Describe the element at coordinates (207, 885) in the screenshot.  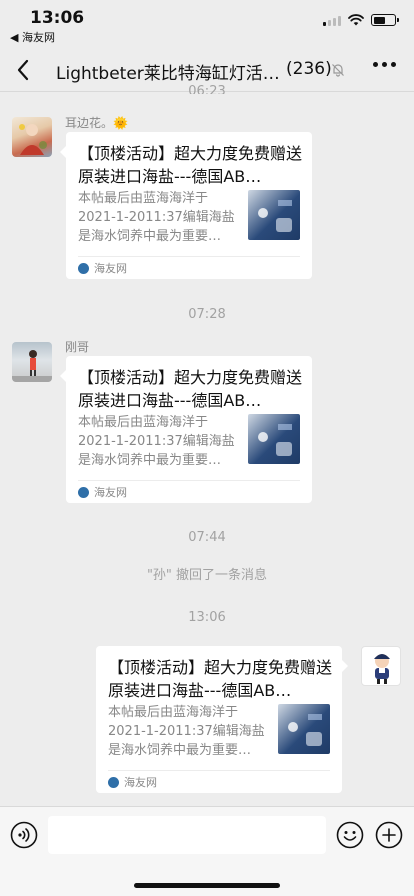
I see `home-indicator` at that location.